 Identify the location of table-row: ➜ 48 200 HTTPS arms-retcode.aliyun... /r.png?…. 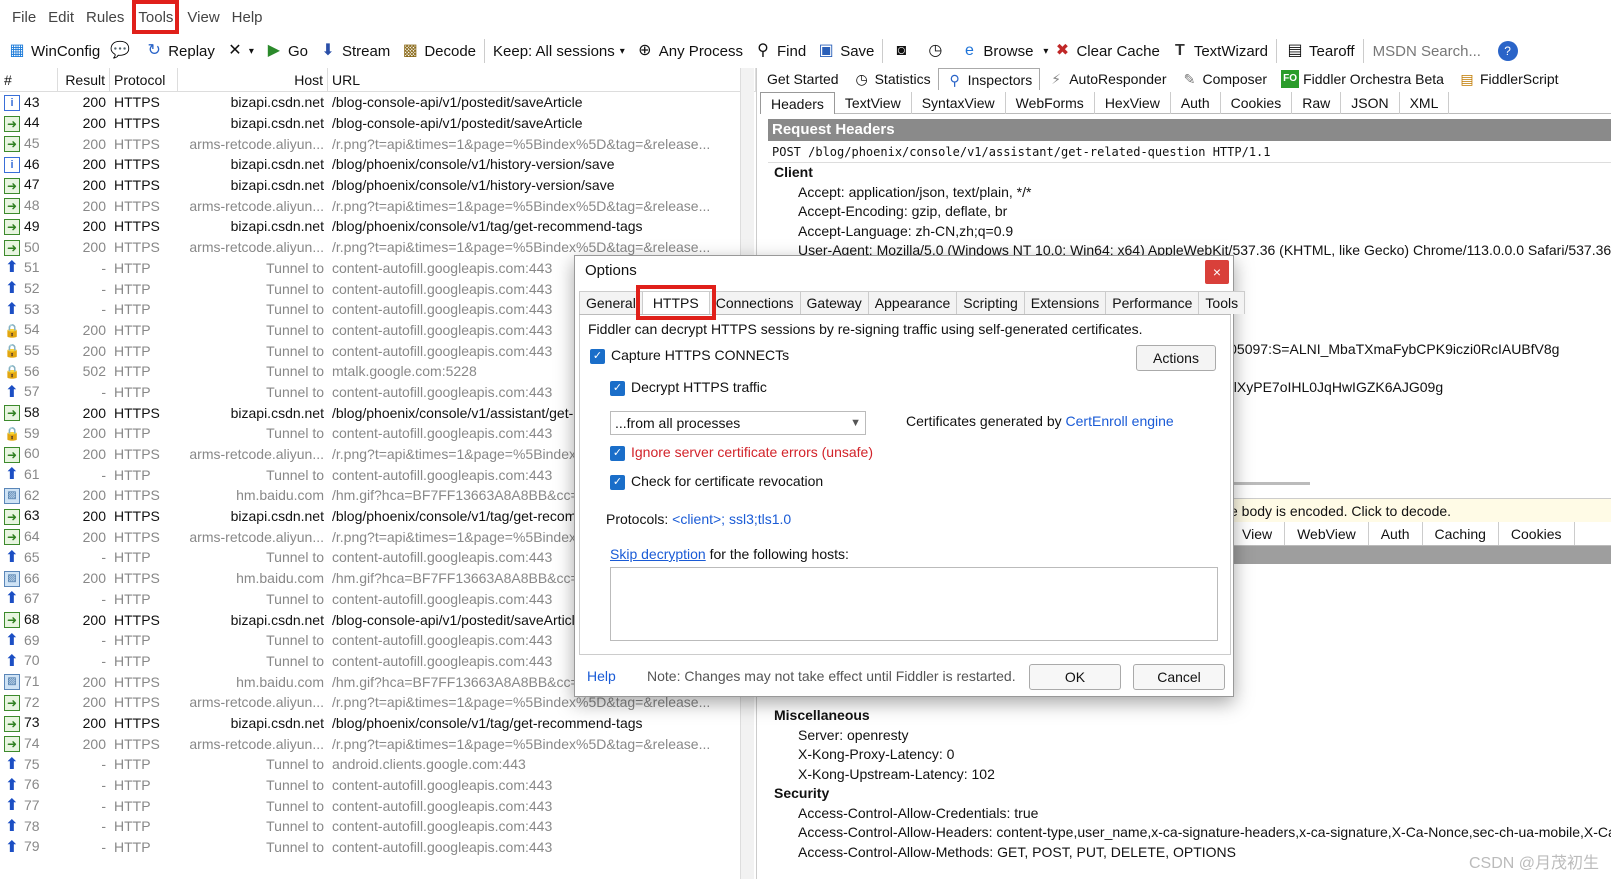
(378, 205).